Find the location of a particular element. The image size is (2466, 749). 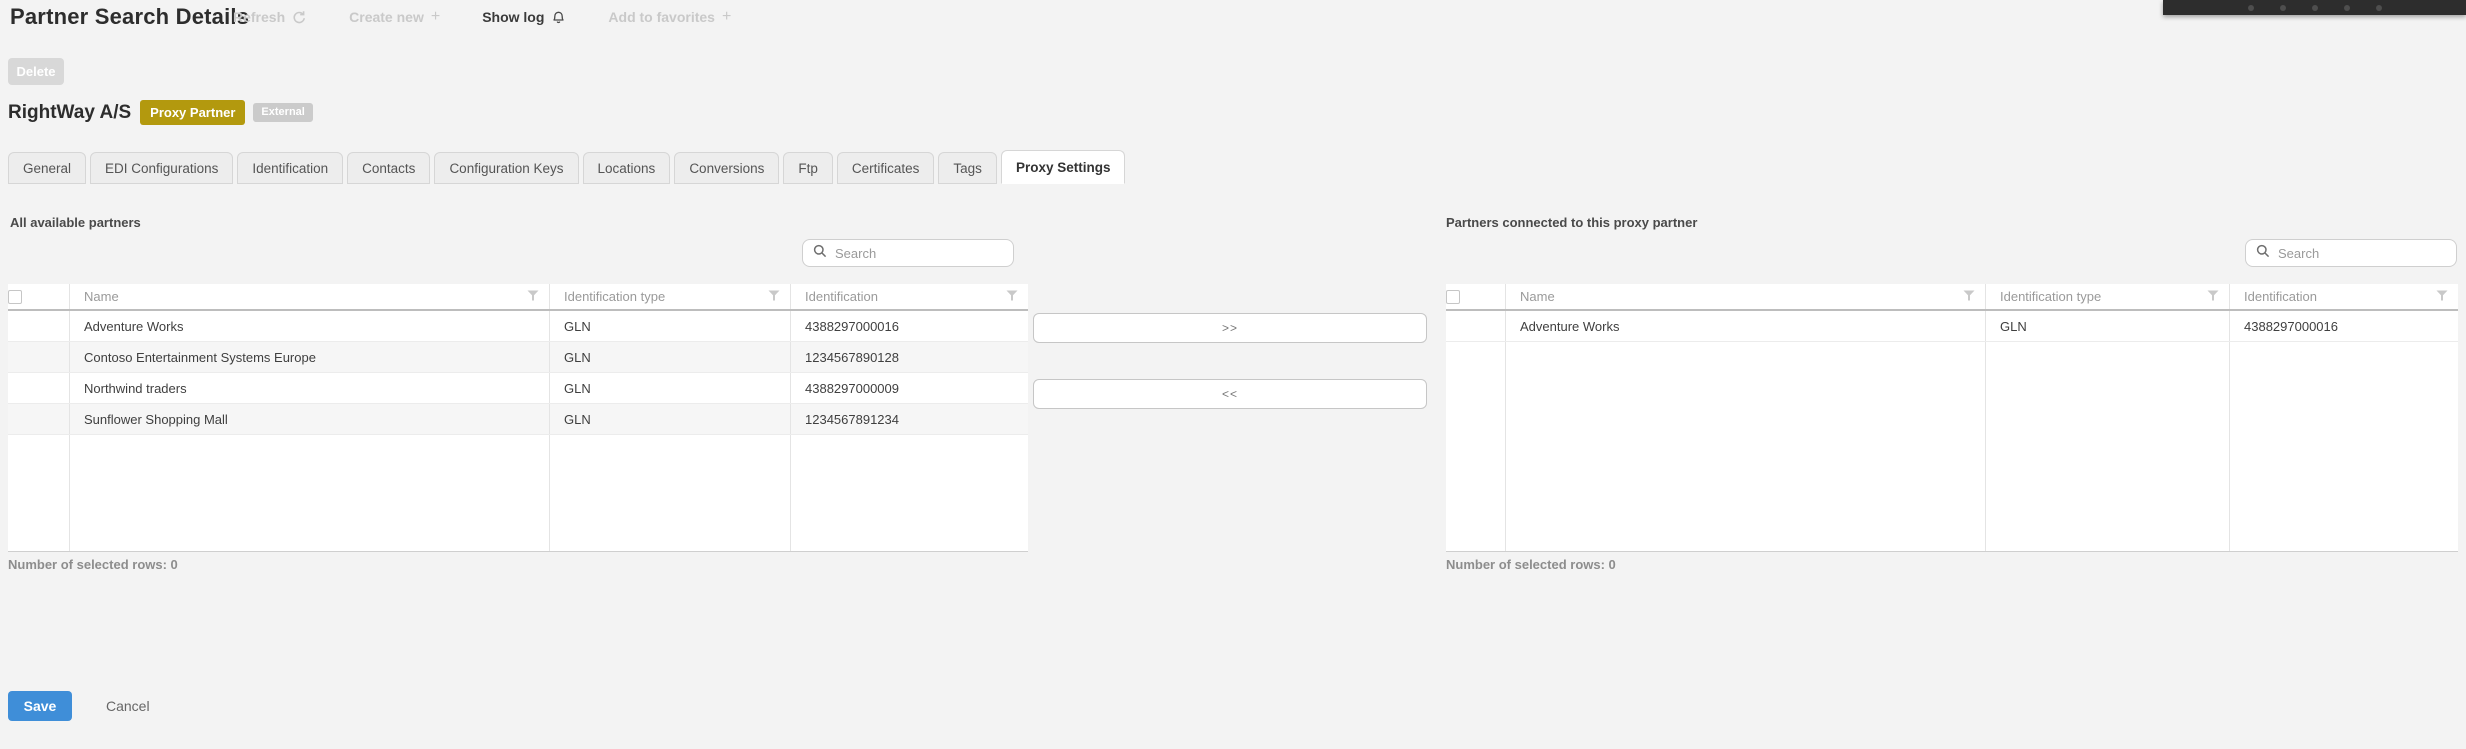

identification-cell: 4388297000009 is located at coordinates (852, 388).